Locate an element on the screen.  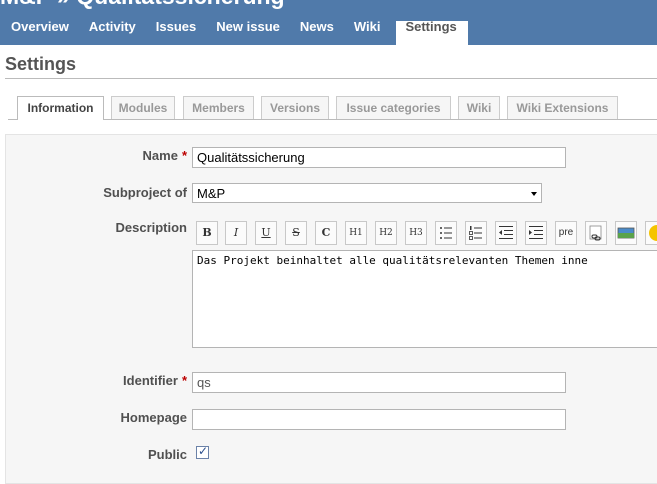
description-label: Description is located at coordinates (151, 227).